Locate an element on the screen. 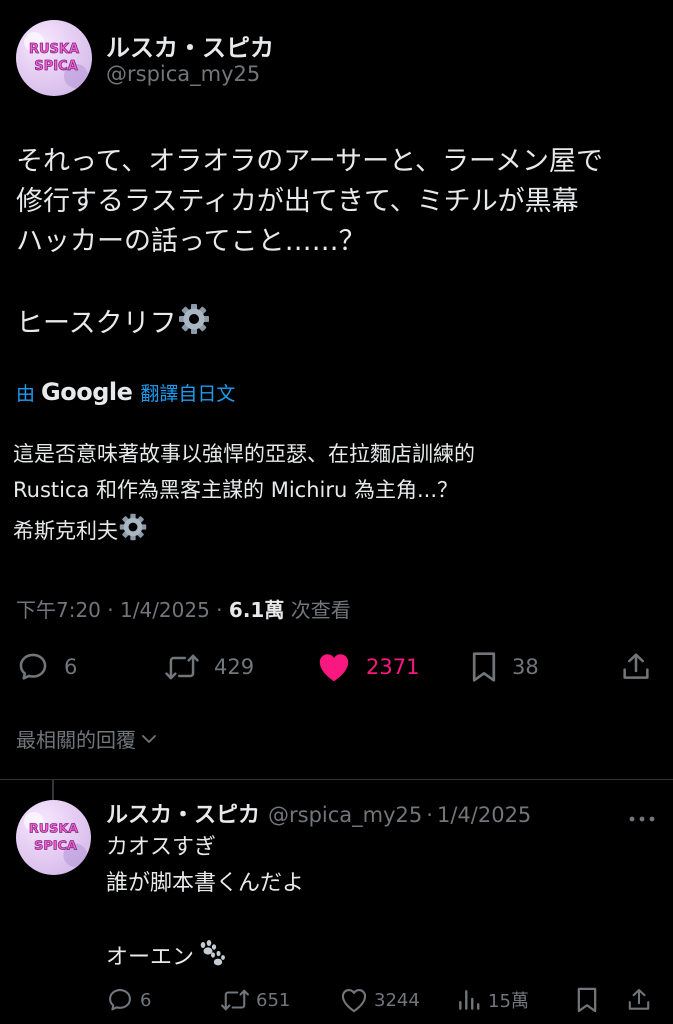  reply-like-count: 3244 is located at coordinates (397, 1000).